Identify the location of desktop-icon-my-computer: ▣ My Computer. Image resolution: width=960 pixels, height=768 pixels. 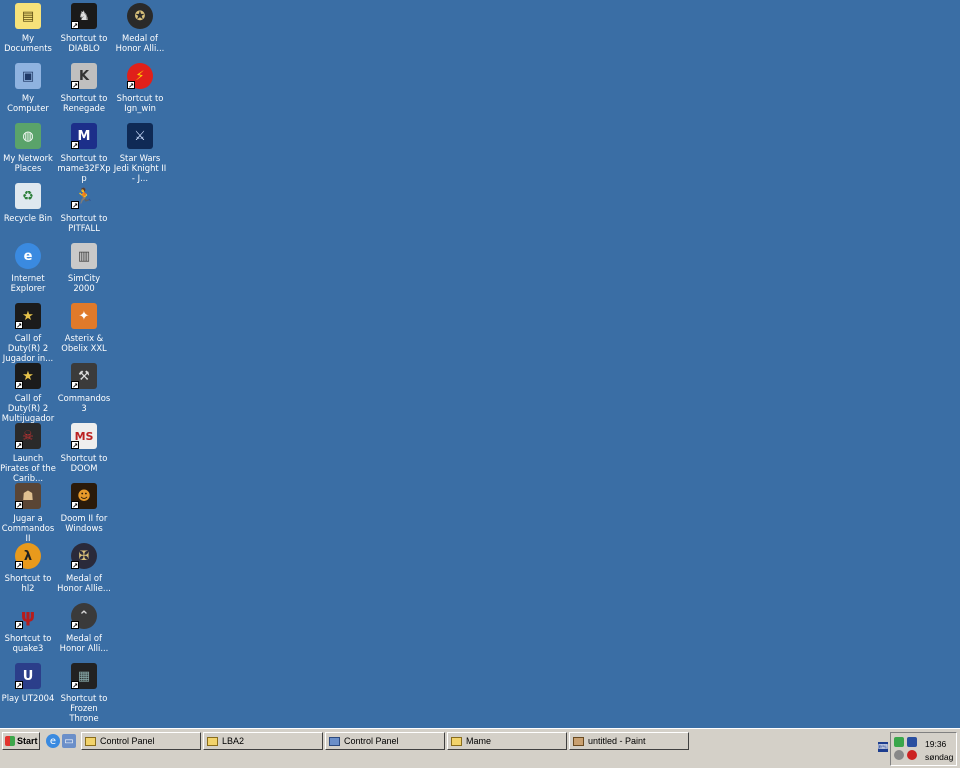
(28, 90).